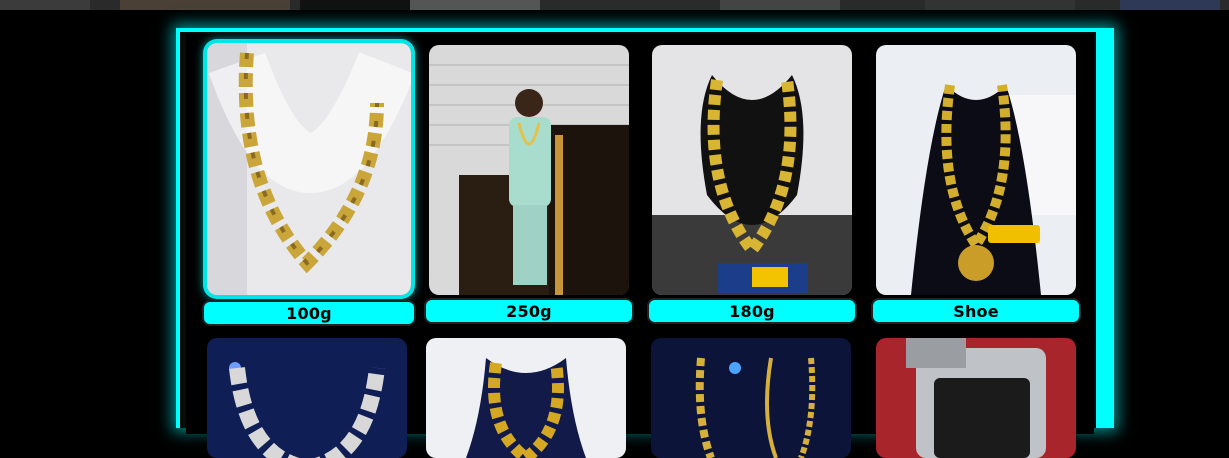 Image resolution: width=1229 pixels, height=458 pixels. What do you see at coordinates (751, 398) in the screenshot?
I see `gold-chains-photo-icon` at bounding box center [751, 398].